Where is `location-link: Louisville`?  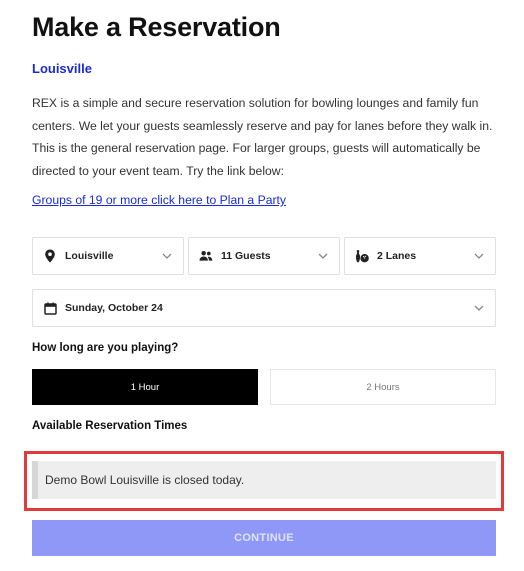 location-link: Louisville is located at coordinates (62, 68).